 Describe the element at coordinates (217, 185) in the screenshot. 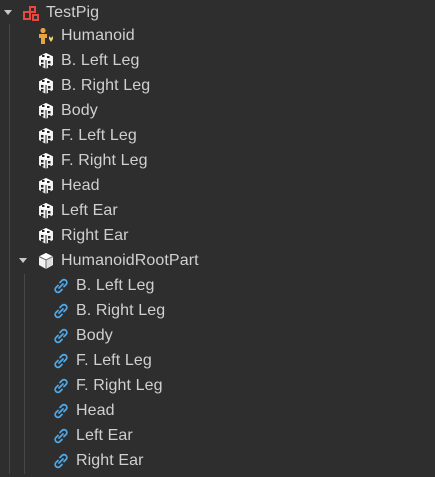

I see `tree-item-part: Head` at that location.